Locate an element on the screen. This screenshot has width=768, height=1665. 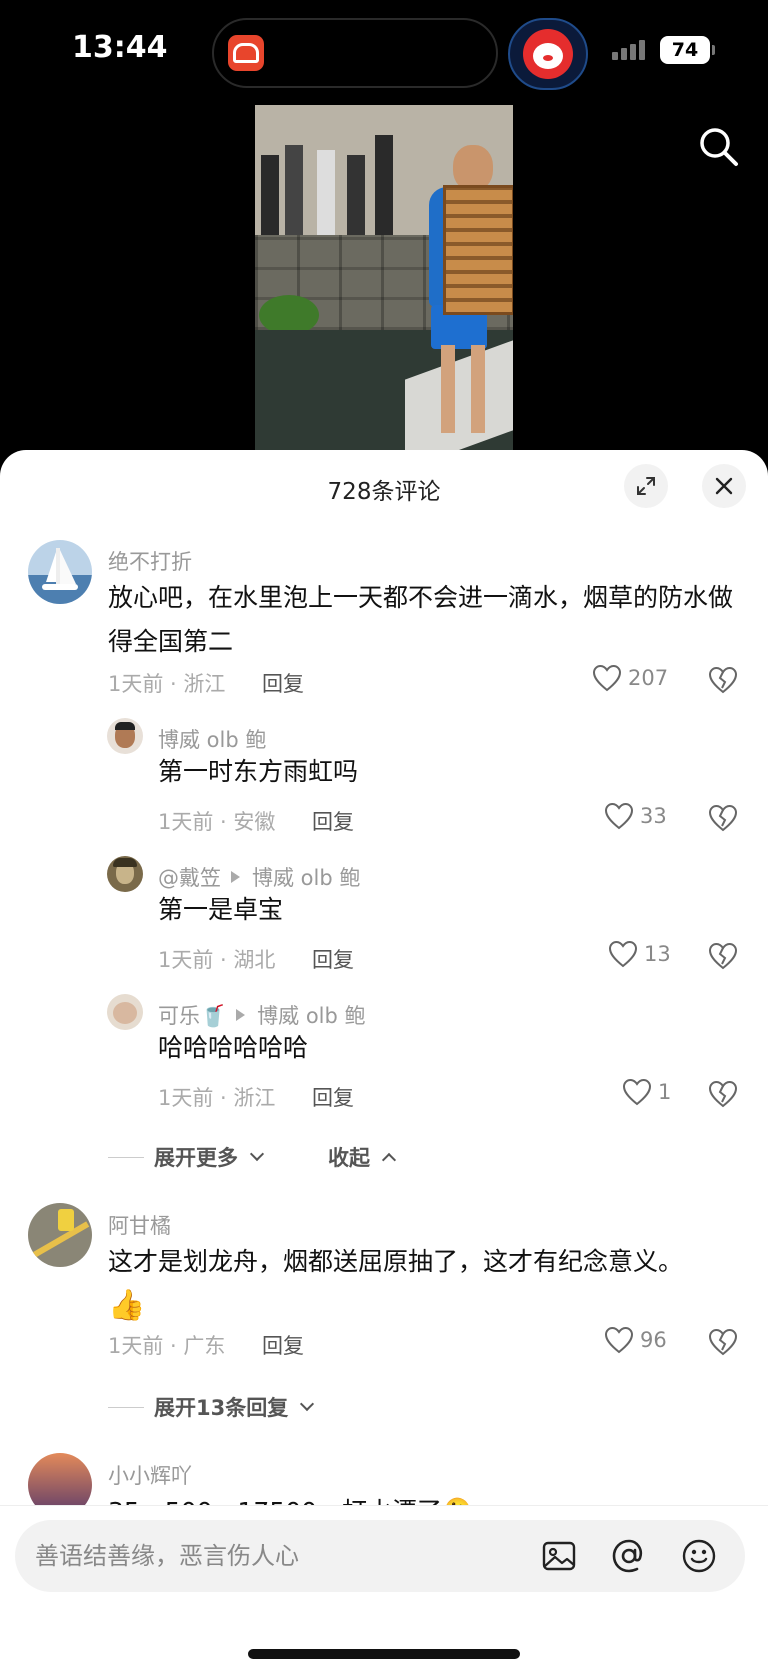
expand-button is located at coordinates (646, 486).